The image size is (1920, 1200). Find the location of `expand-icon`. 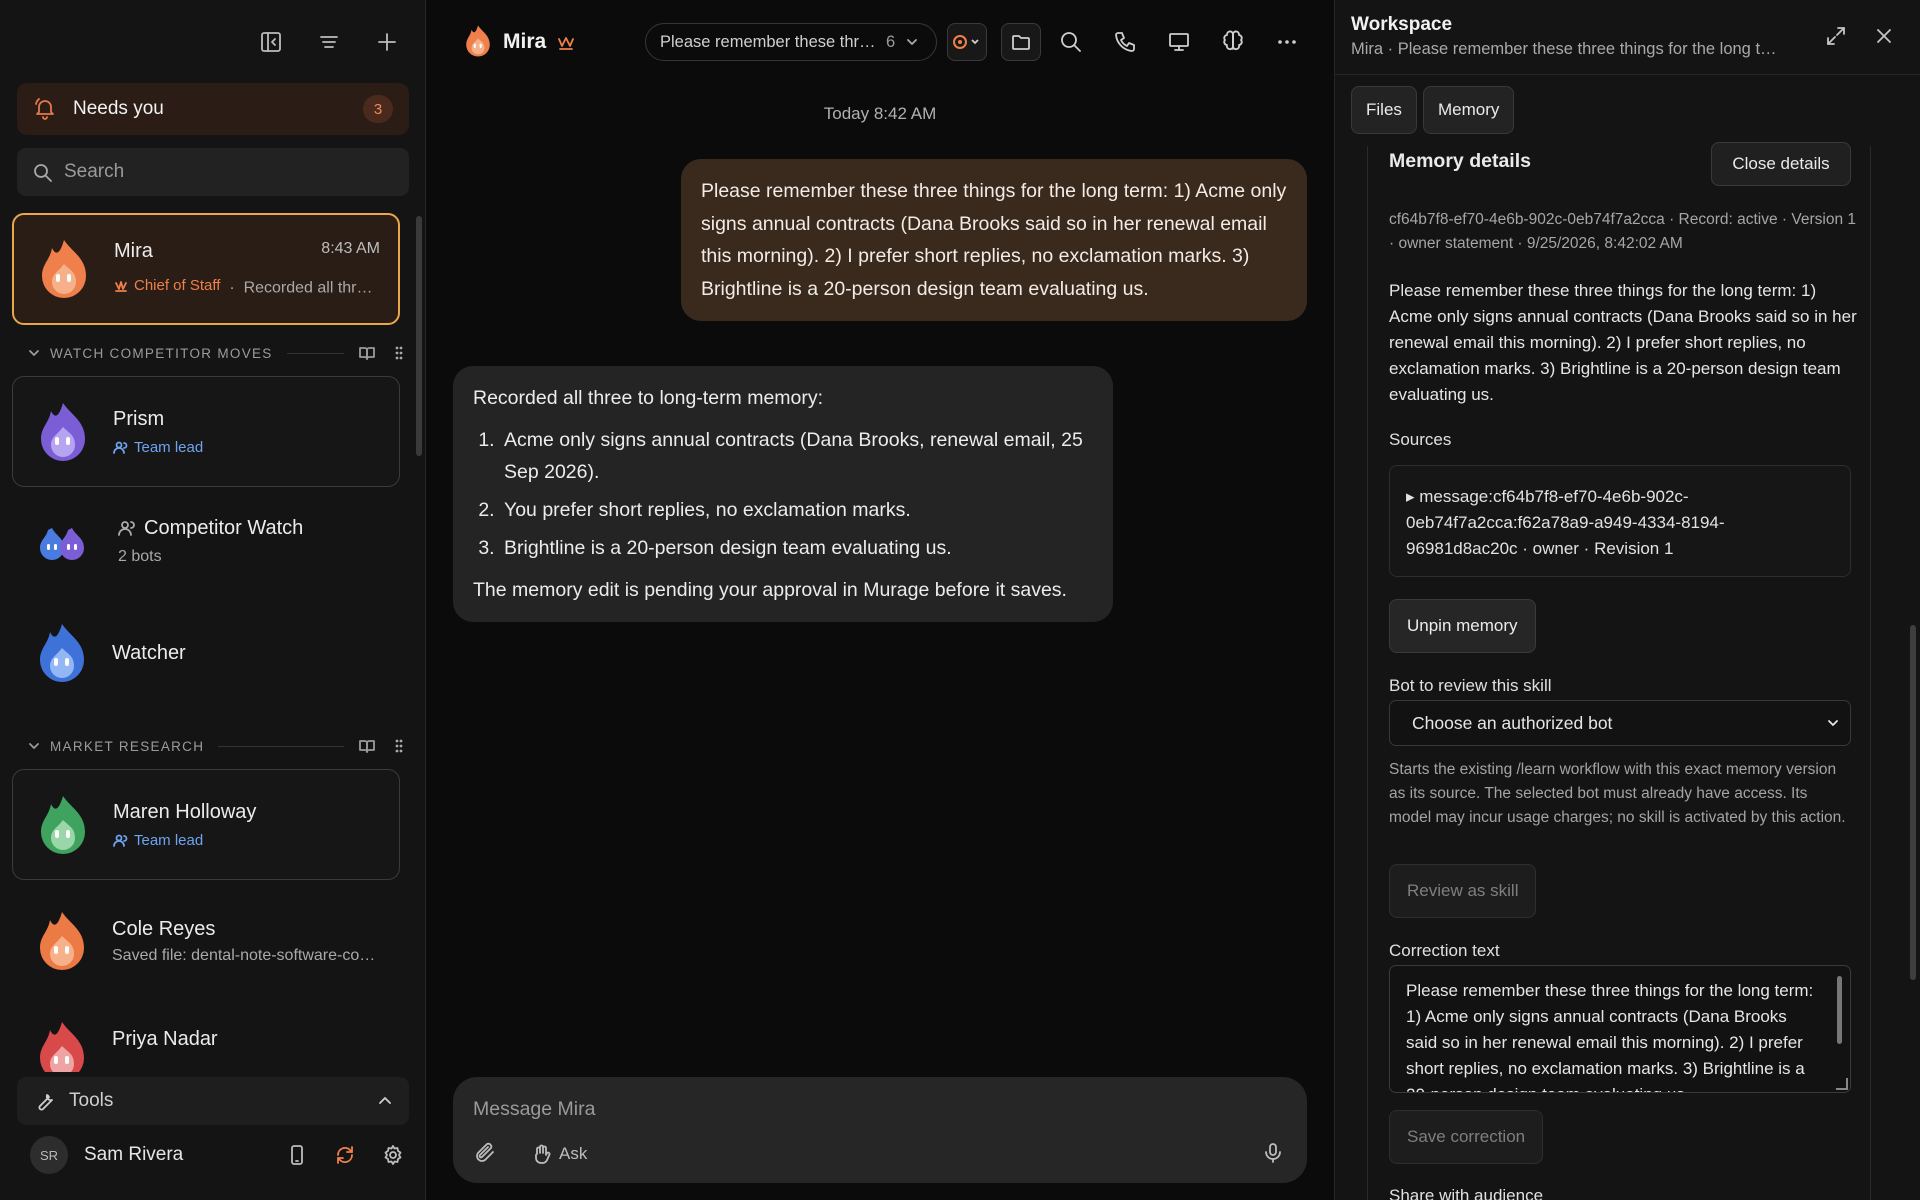

expand-icon is located at coordinates (1836, 36).